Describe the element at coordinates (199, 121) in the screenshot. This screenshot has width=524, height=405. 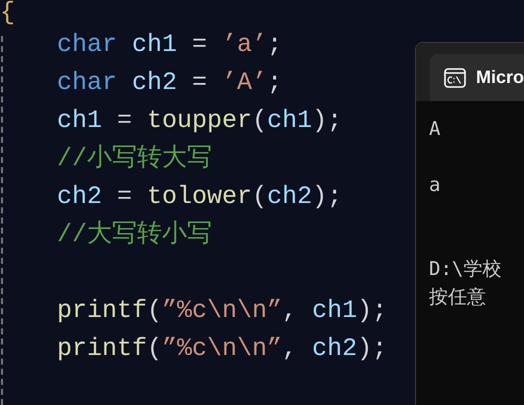
I see `function-name: toupper` at that location.